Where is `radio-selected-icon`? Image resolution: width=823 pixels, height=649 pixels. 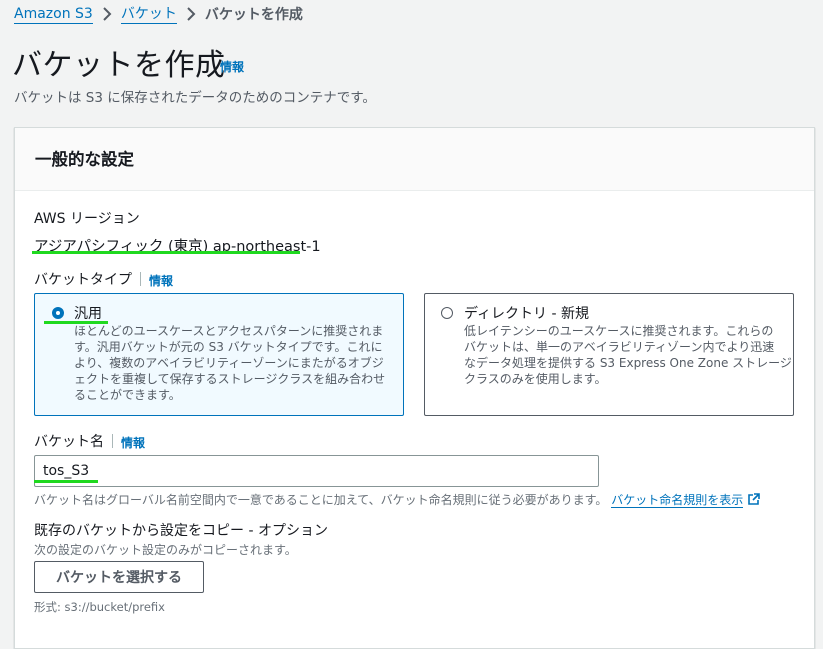 radio-selected-icon is located at coordinates (58, 313).